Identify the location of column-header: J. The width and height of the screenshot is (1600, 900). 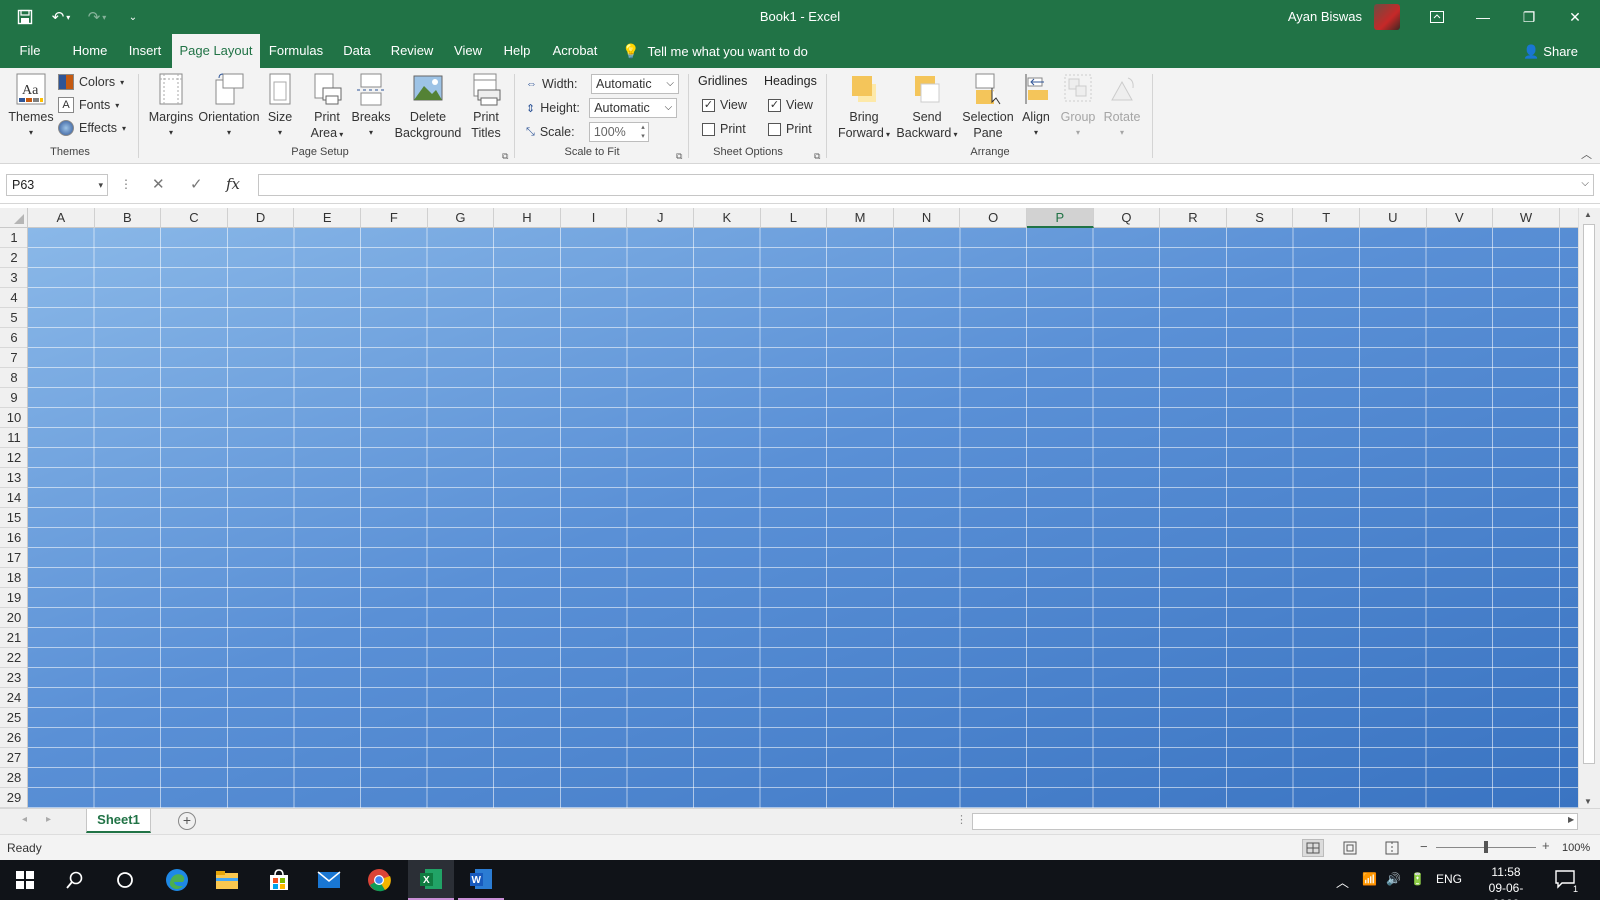
(660, 218).